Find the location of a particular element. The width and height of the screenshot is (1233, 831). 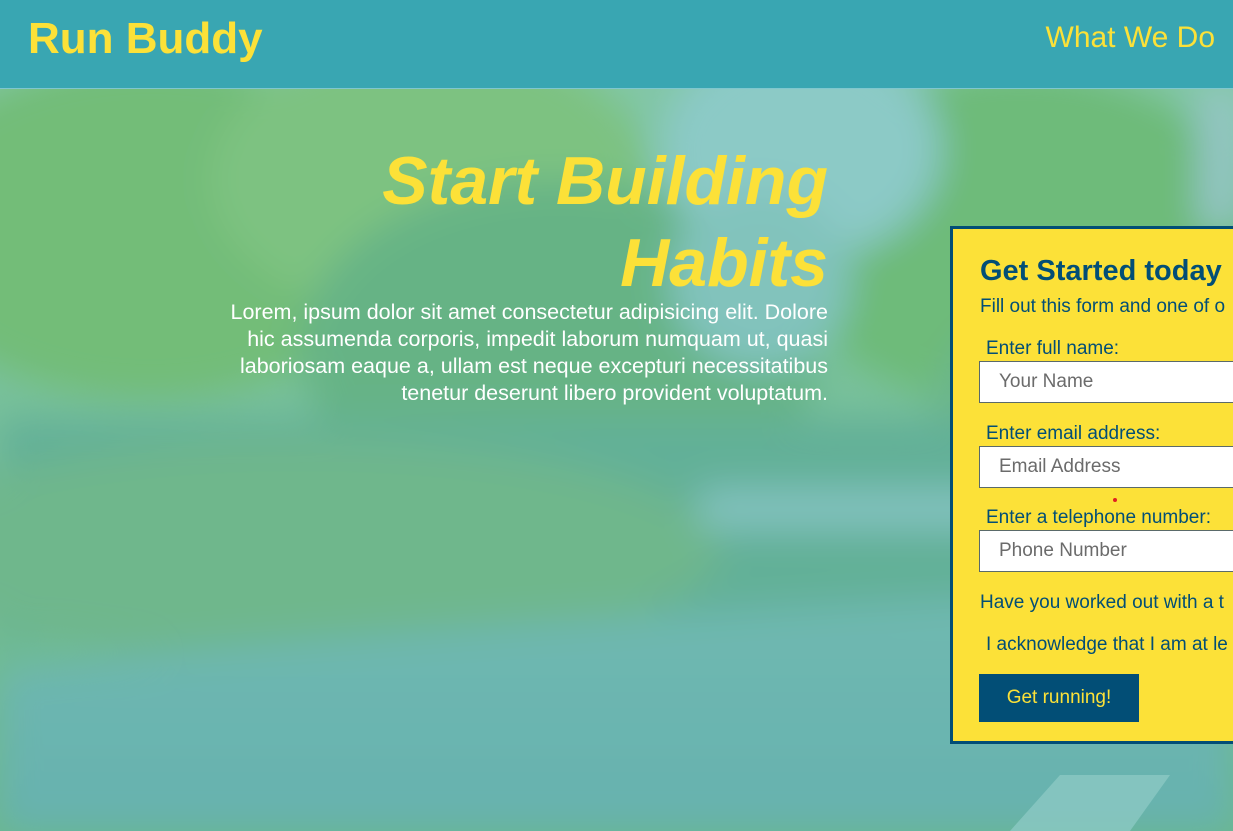

trainer-question: Have you worked out with a t is located at coordinates (1102, 602).